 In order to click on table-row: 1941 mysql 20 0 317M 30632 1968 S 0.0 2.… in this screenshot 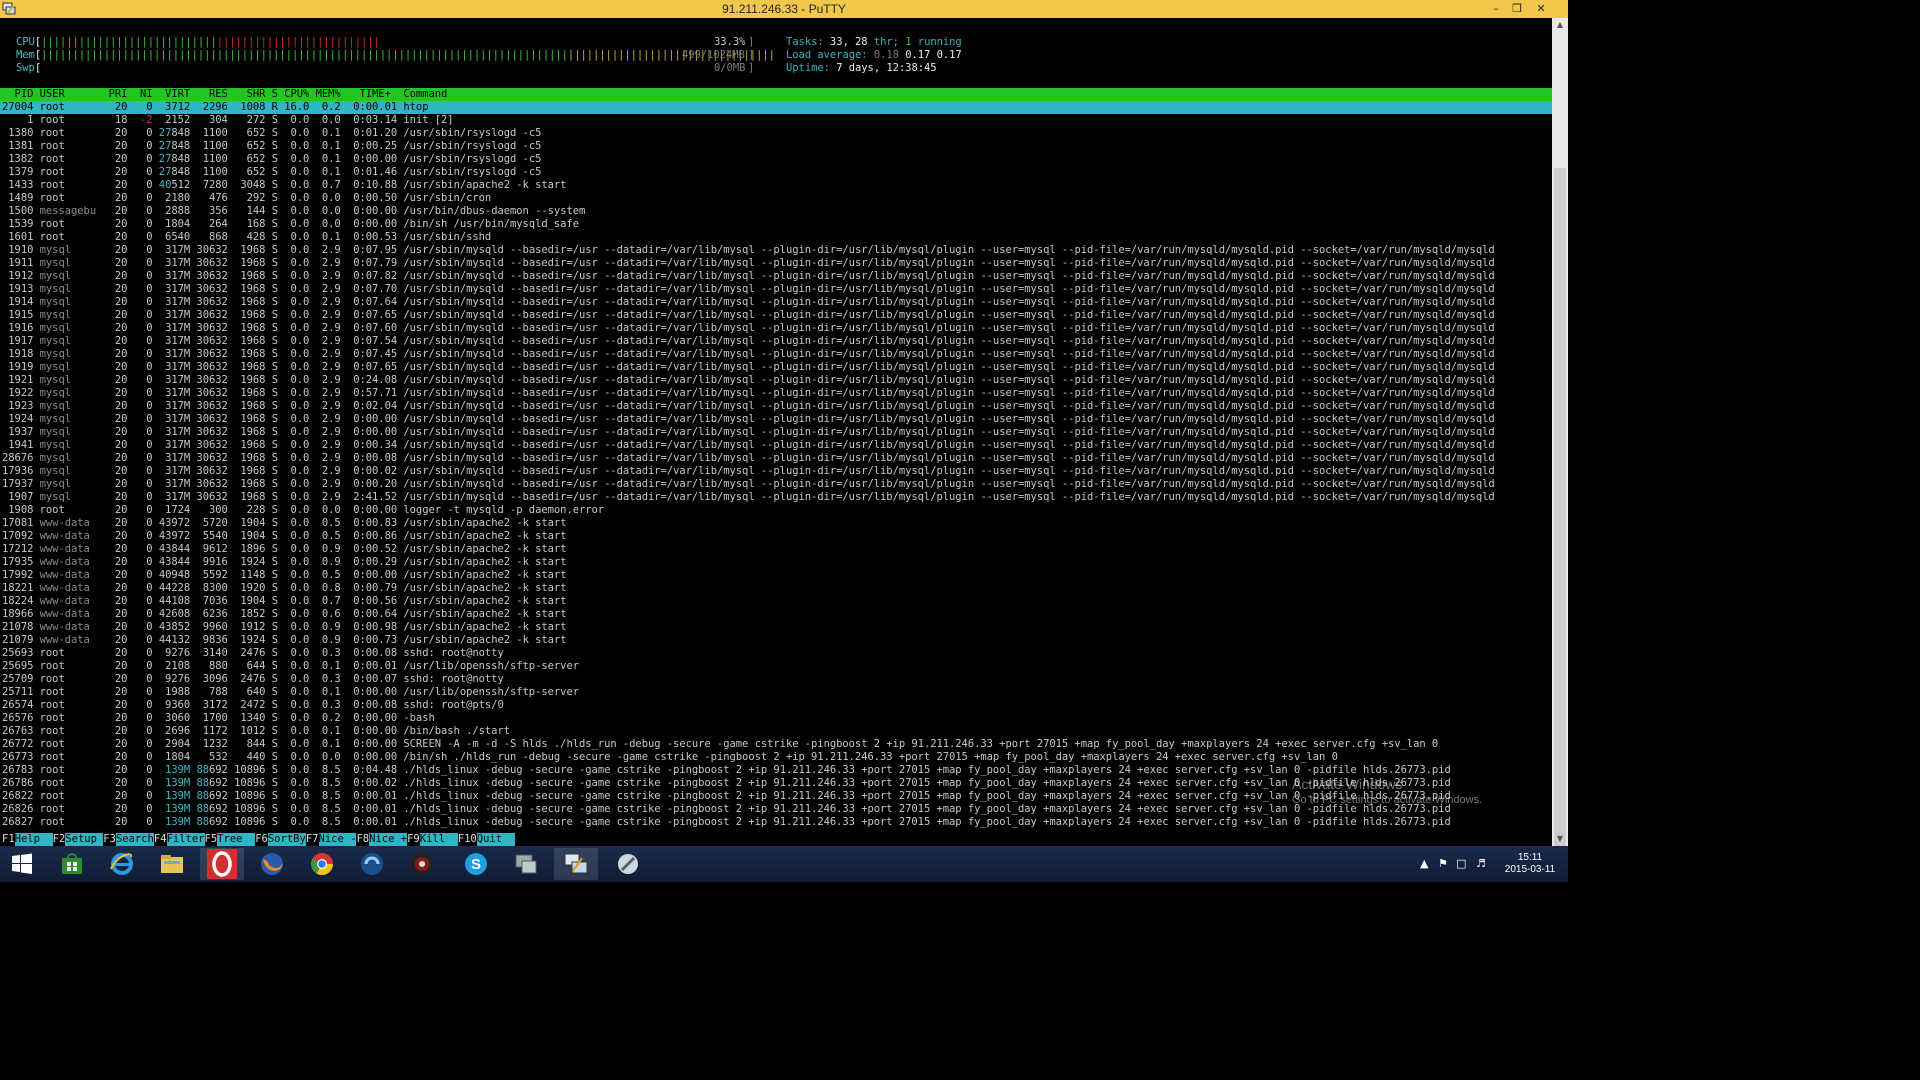, I will do `click(748, 445)`.